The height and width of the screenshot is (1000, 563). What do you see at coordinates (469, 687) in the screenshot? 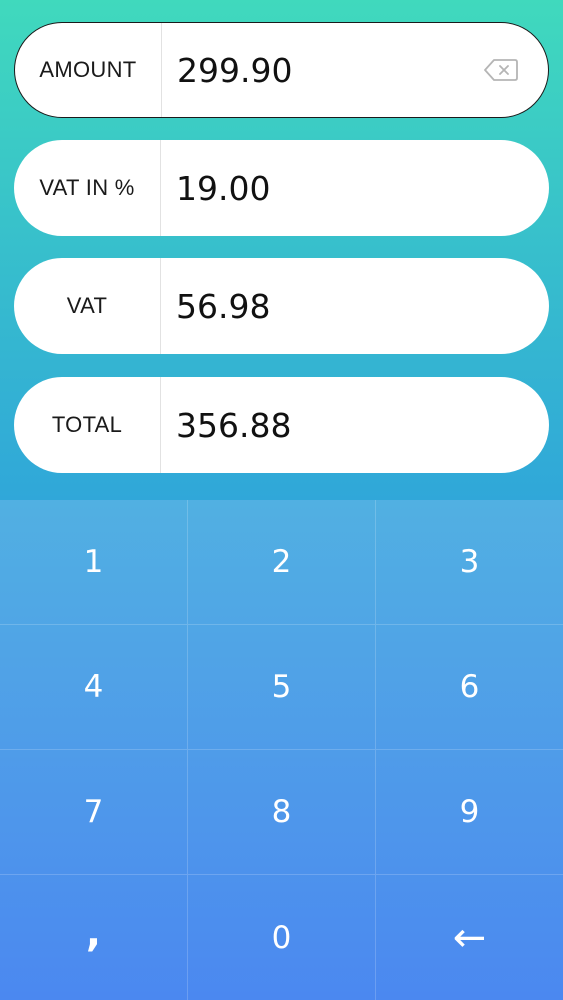
I see `key-6: 6` at bounding box center [469, 687].